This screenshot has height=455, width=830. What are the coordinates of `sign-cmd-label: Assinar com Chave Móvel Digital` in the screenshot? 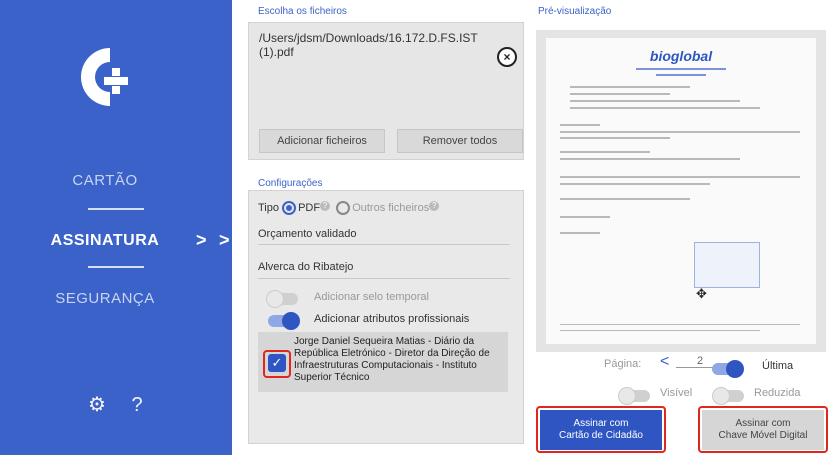 It's located at (763, 429).